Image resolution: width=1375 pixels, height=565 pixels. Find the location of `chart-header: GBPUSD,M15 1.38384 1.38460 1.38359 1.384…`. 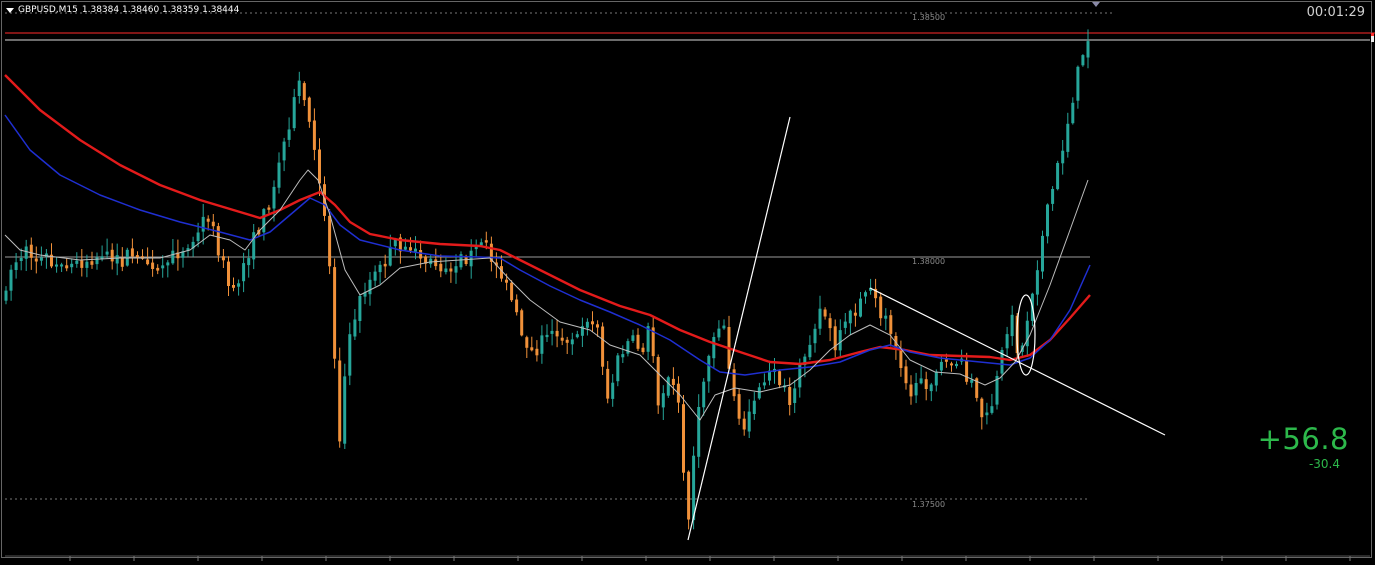

chart-header: GBPUSD,M15 1.38384 1.38460 1.38359 1.384… is located at coordinates (122, 10).